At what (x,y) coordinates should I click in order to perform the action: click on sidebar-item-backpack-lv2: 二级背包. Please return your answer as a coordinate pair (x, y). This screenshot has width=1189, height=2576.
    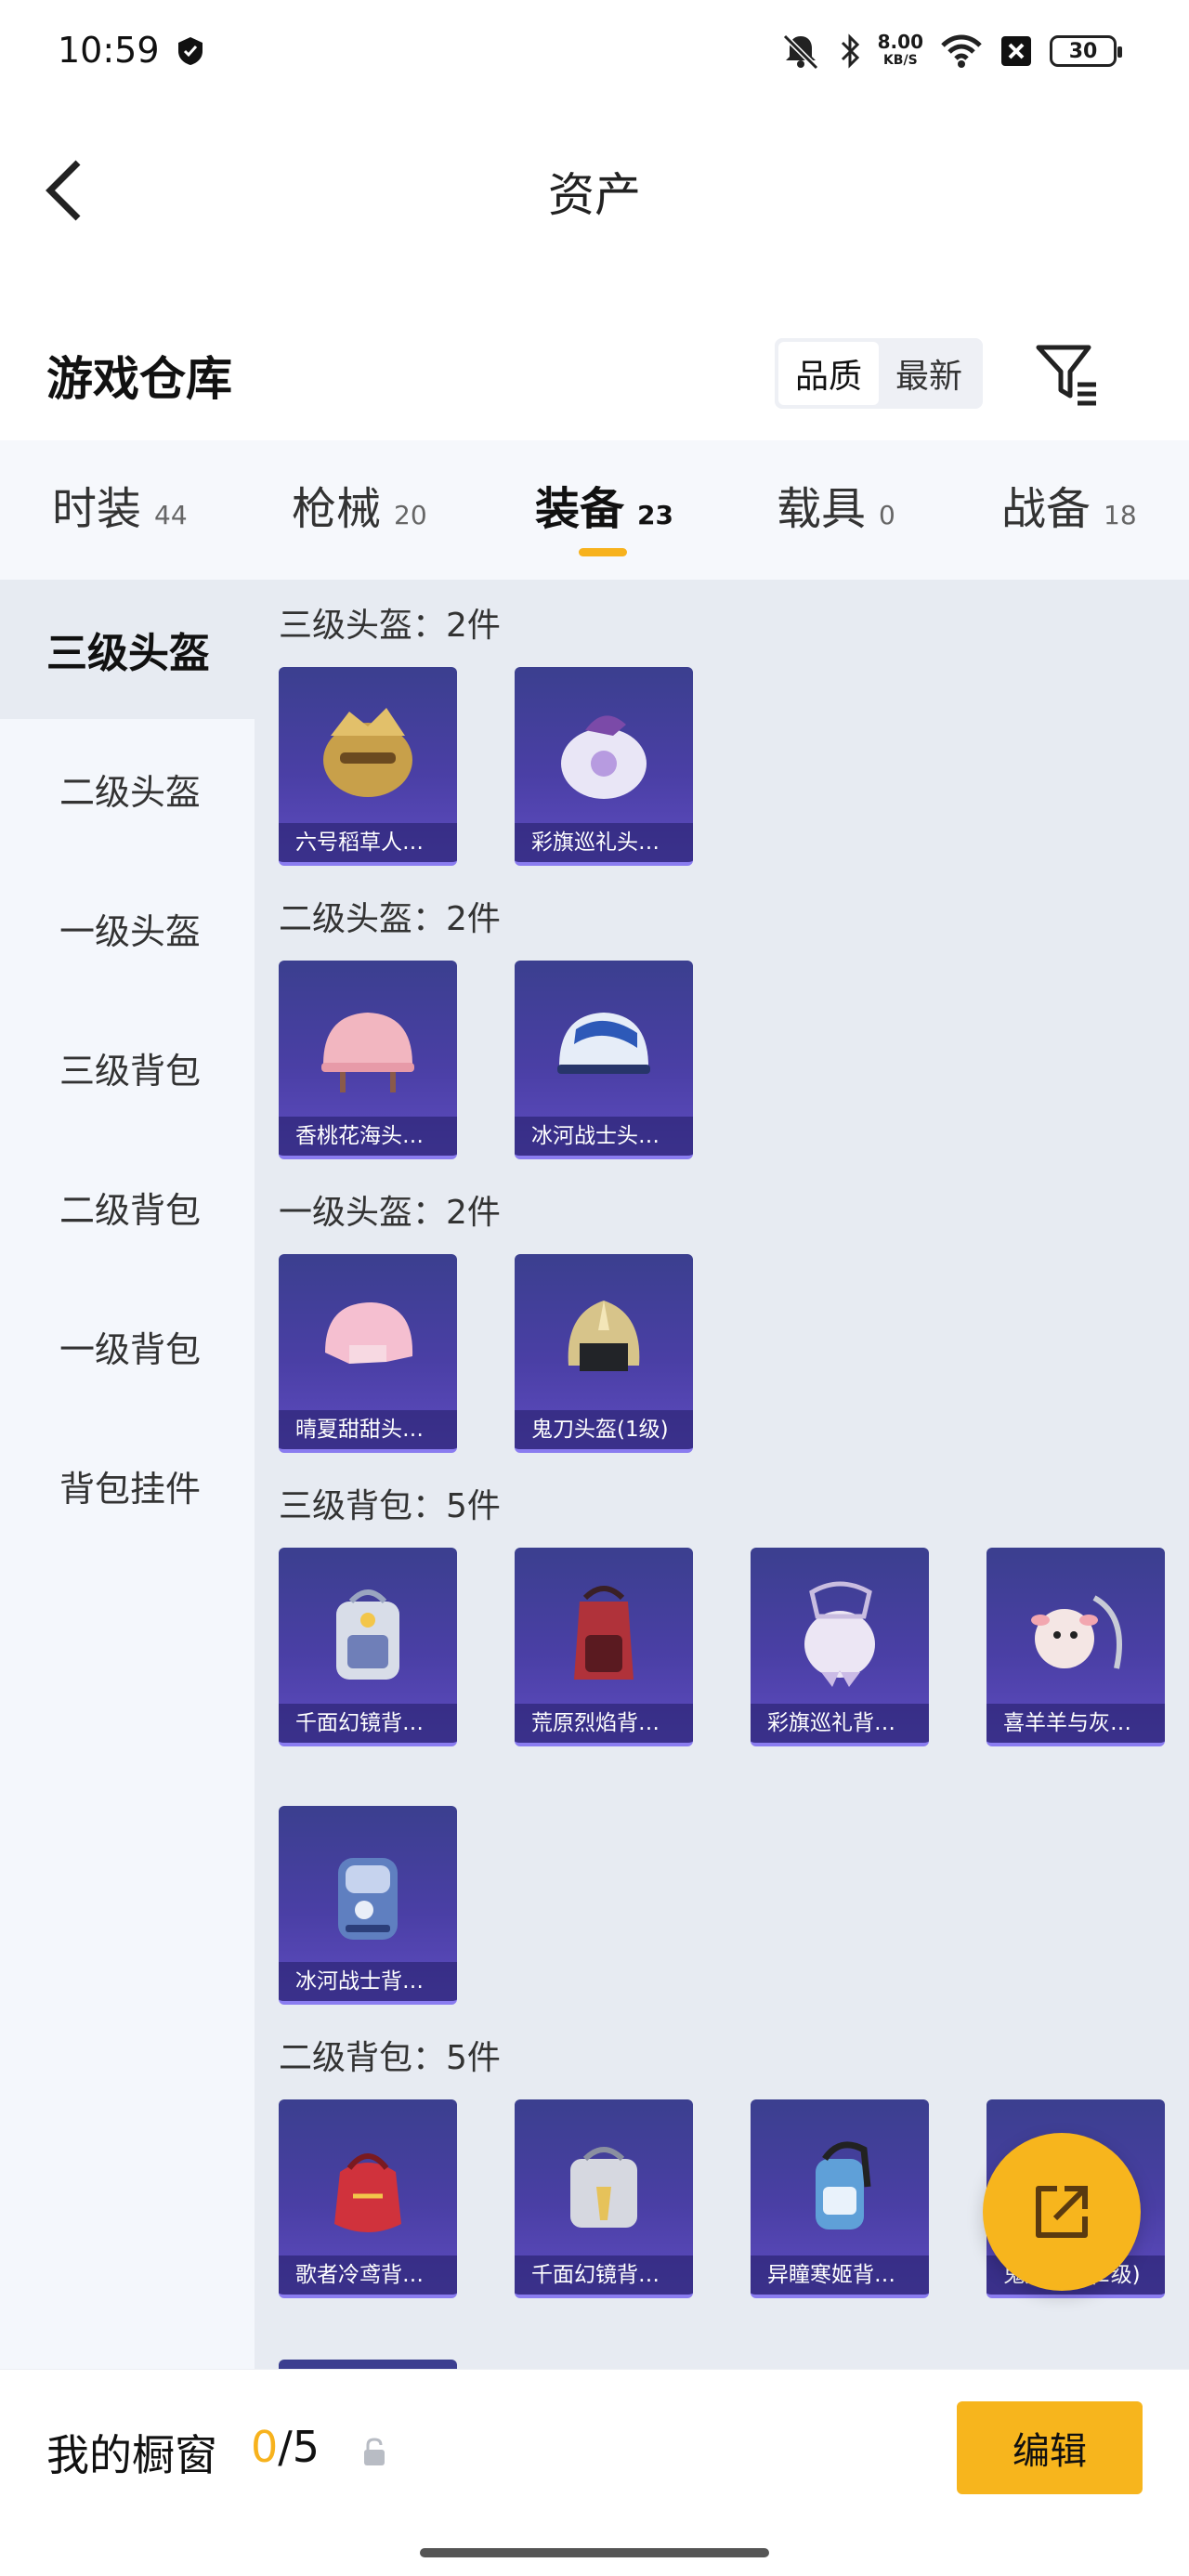
    Looking at the image, I should click on (128, 1206).